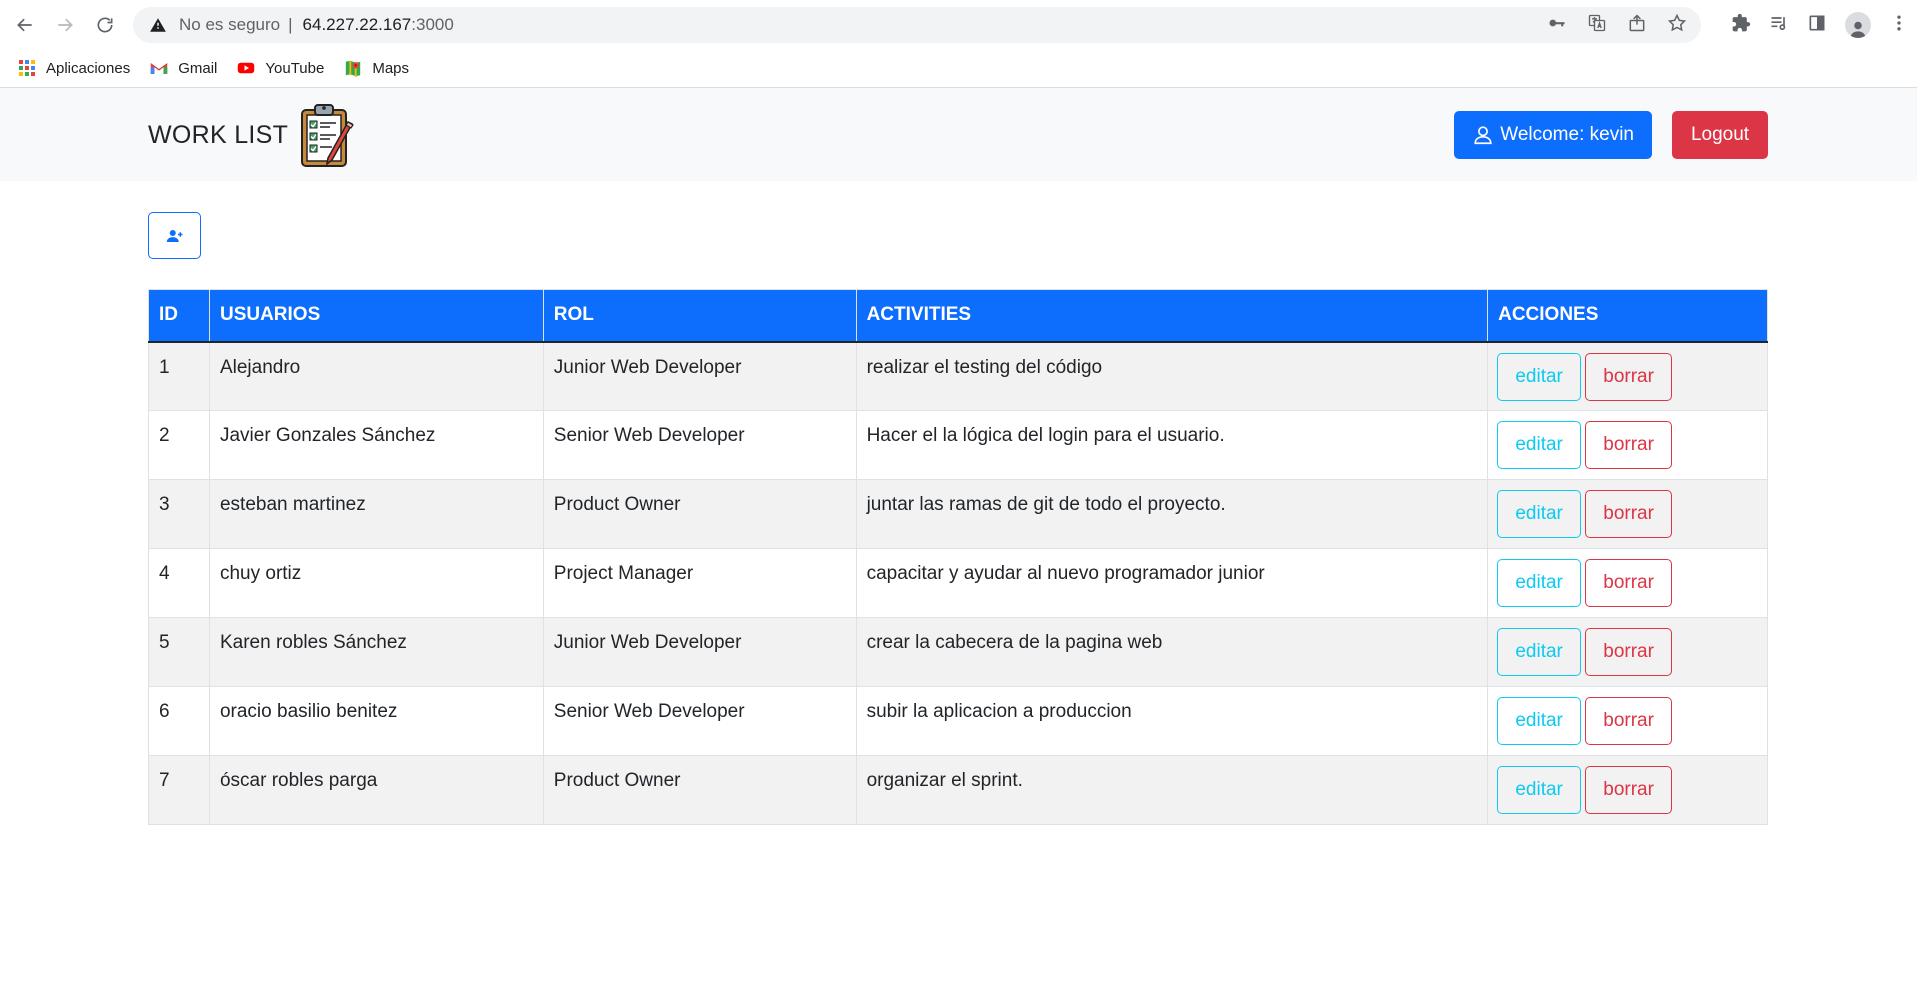  I want to click on warning-triangle-icon, so click(158, 25).